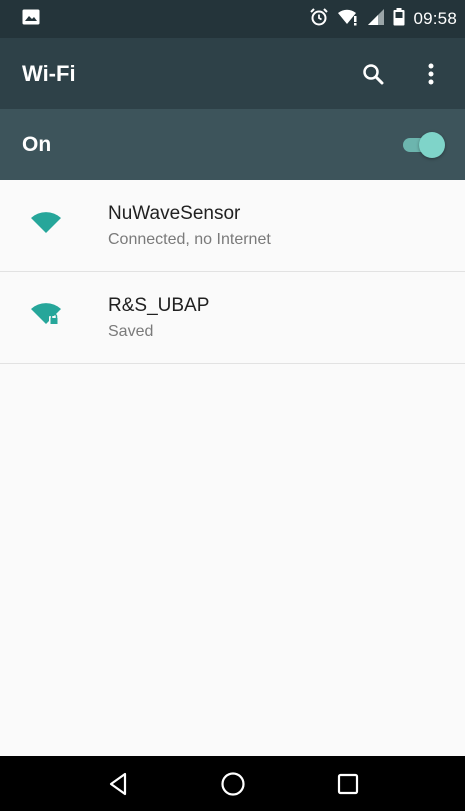  What do you see at coordinates (431, 74) in the screenshot?
I see `more-vert-icon` at bounding box center [431, 74].